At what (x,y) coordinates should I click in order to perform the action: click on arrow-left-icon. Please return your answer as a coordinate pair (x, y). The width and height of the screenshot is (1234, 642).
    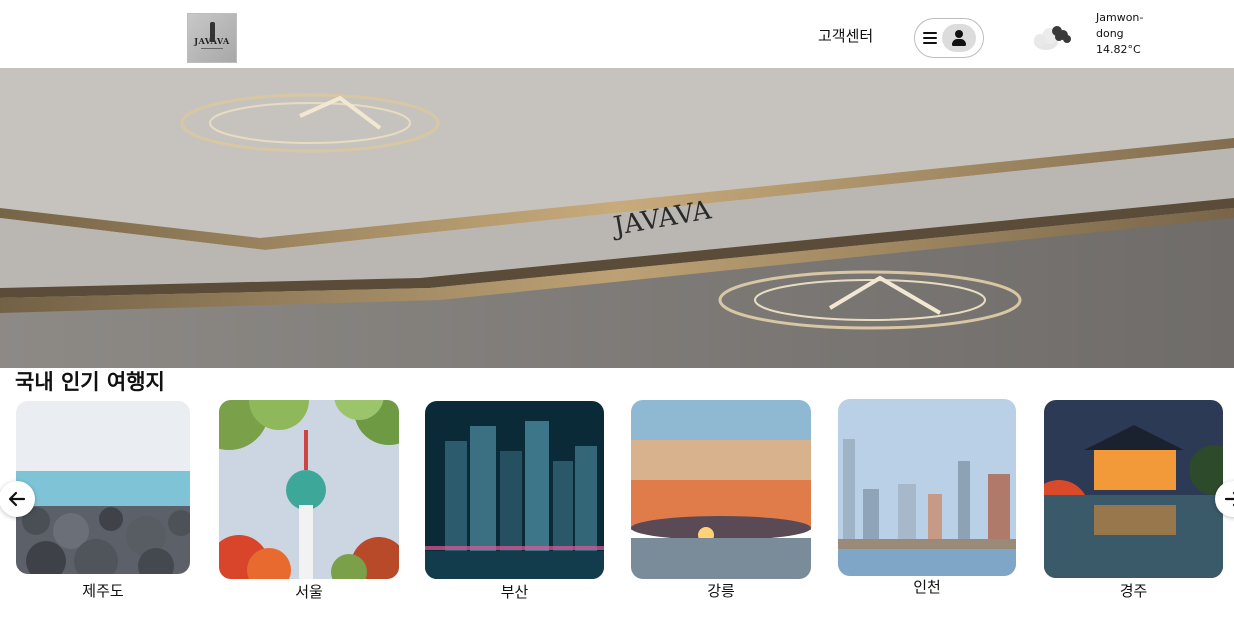
    Looking at the image, I should click on (17, 499).